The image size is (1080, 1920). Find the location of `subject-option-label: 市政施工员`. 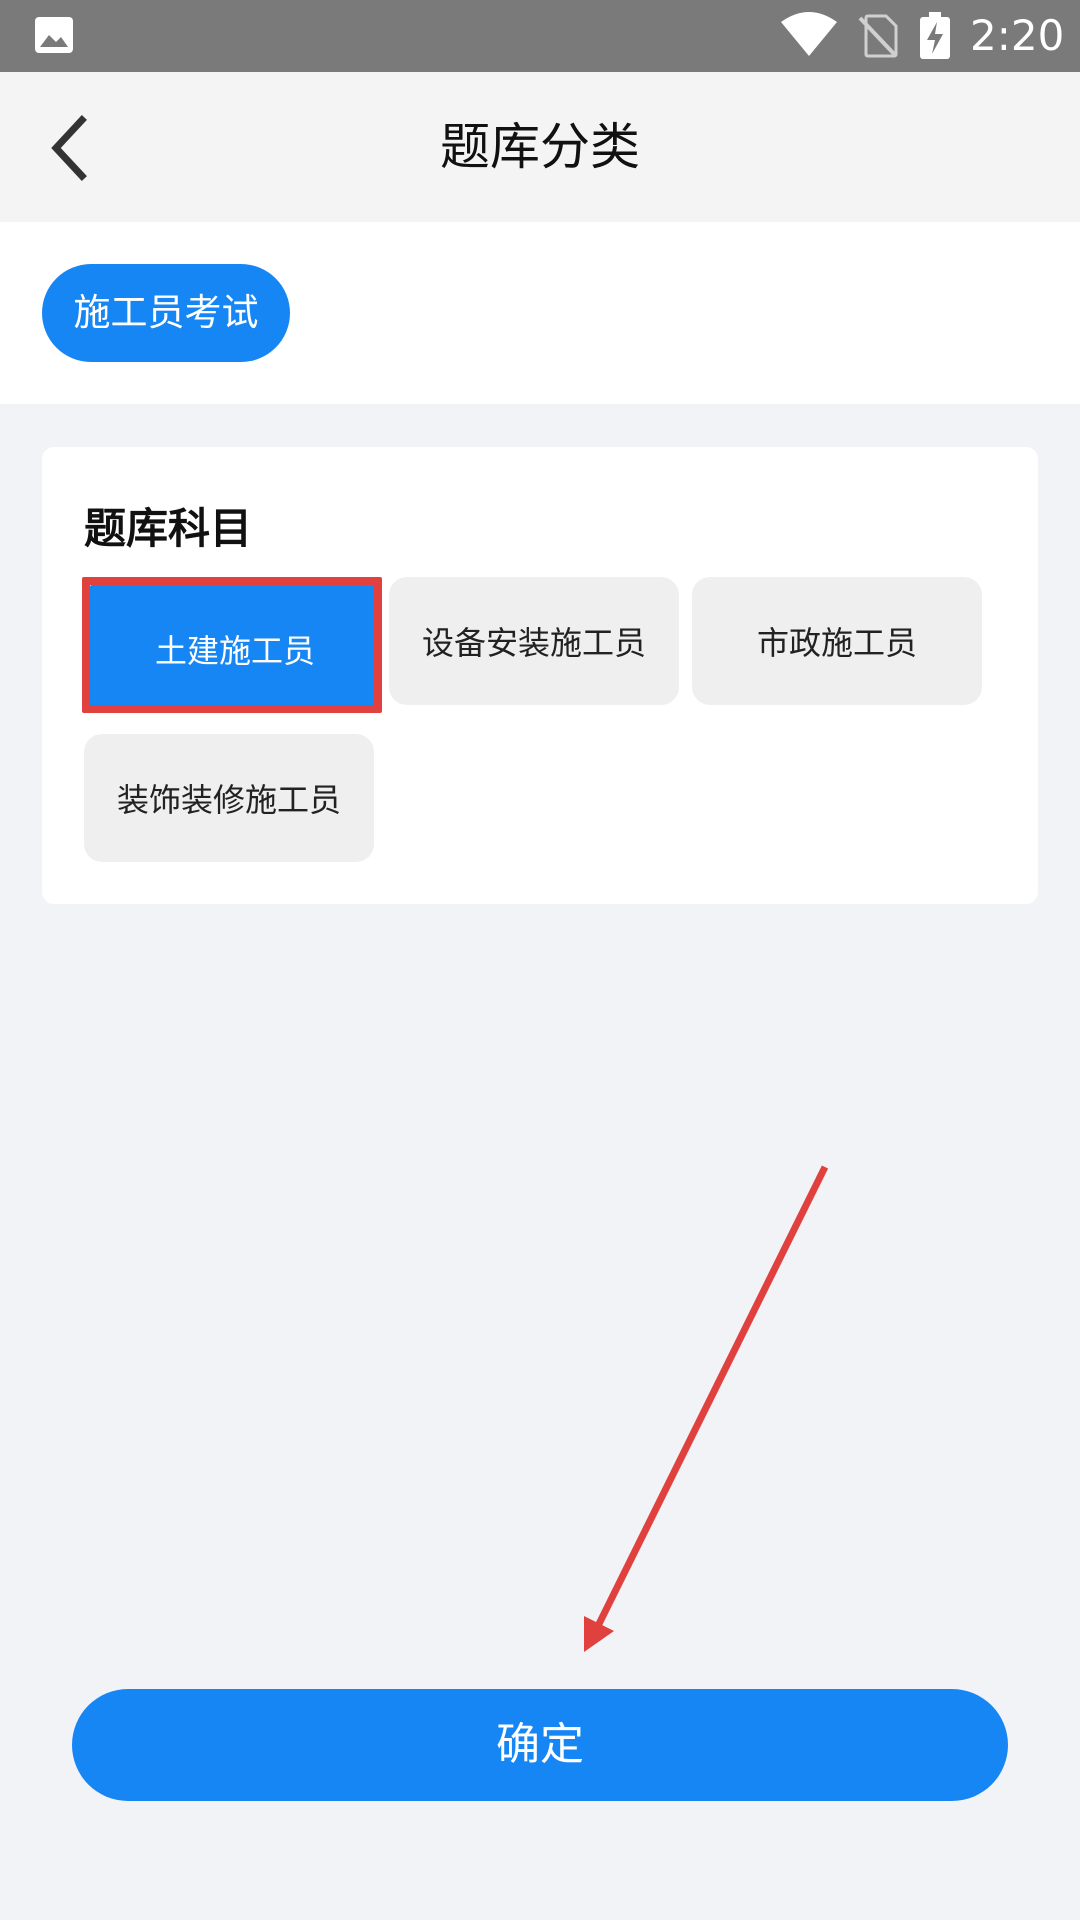

subject-option-label: 市政施工员 is located at coordinates (836, 643).